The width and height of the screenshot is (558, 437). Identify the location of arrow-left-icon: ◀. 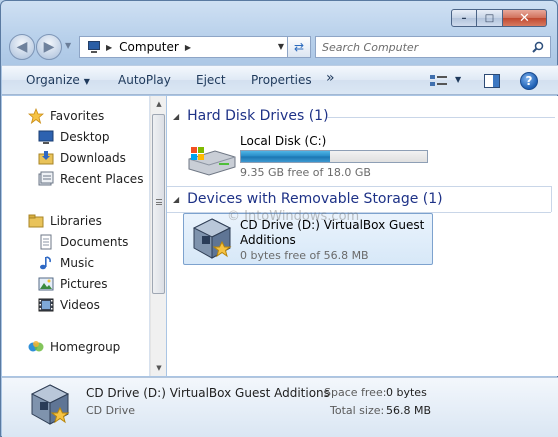
(22, 47).